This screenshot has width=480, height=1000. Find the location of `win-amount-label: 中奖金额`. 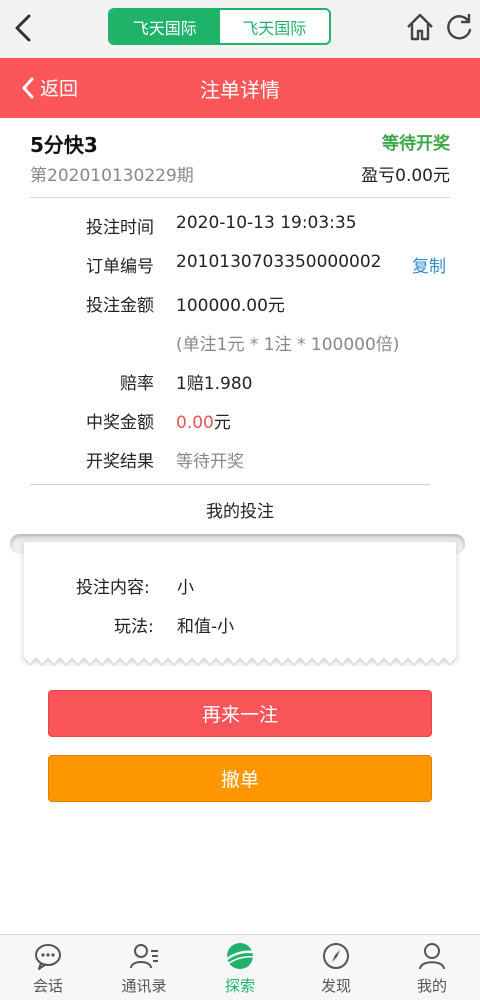

win-amount-label: 中奖金额 is located at coordinates (120, 423).